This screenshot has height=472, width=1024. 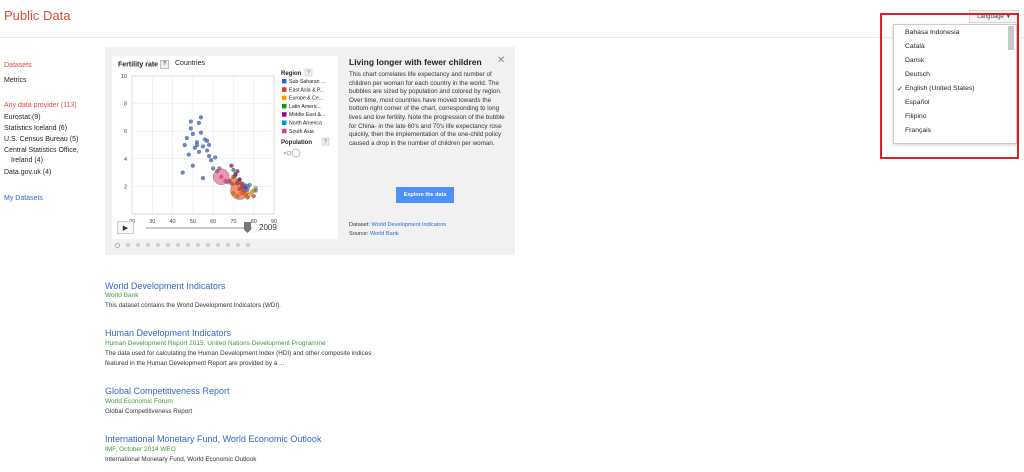 I want to click on featured-title: Living longer with fewer children, so click(x=415, y=62).